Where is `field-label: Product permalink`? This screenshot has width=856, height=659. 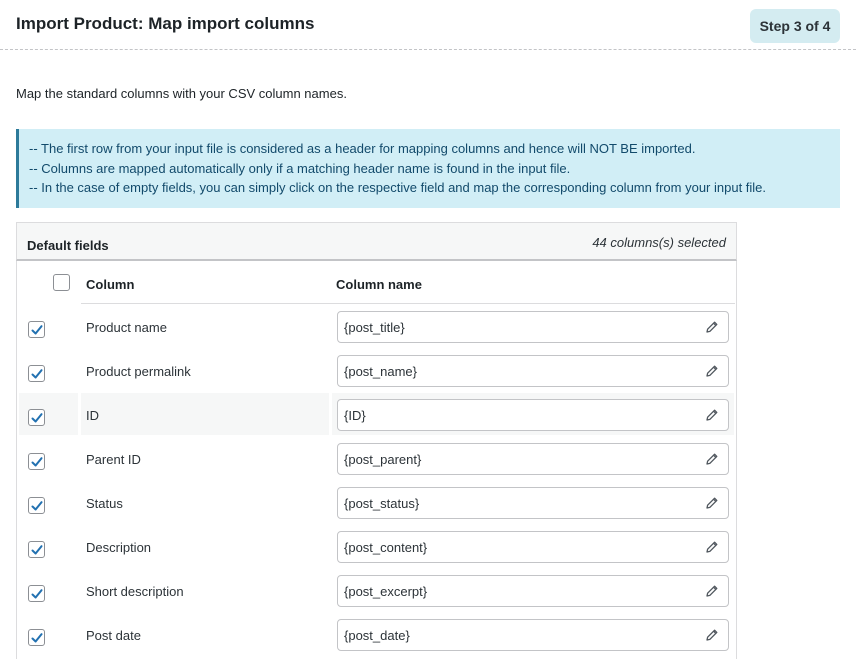
field-label: Product permalink is located at coordinates (138, 371).